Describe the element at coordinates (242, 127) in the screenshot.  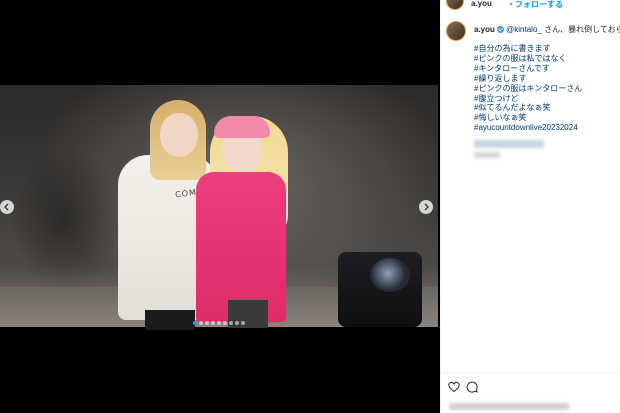
I see `person-pink-dress-bangs` at that location.